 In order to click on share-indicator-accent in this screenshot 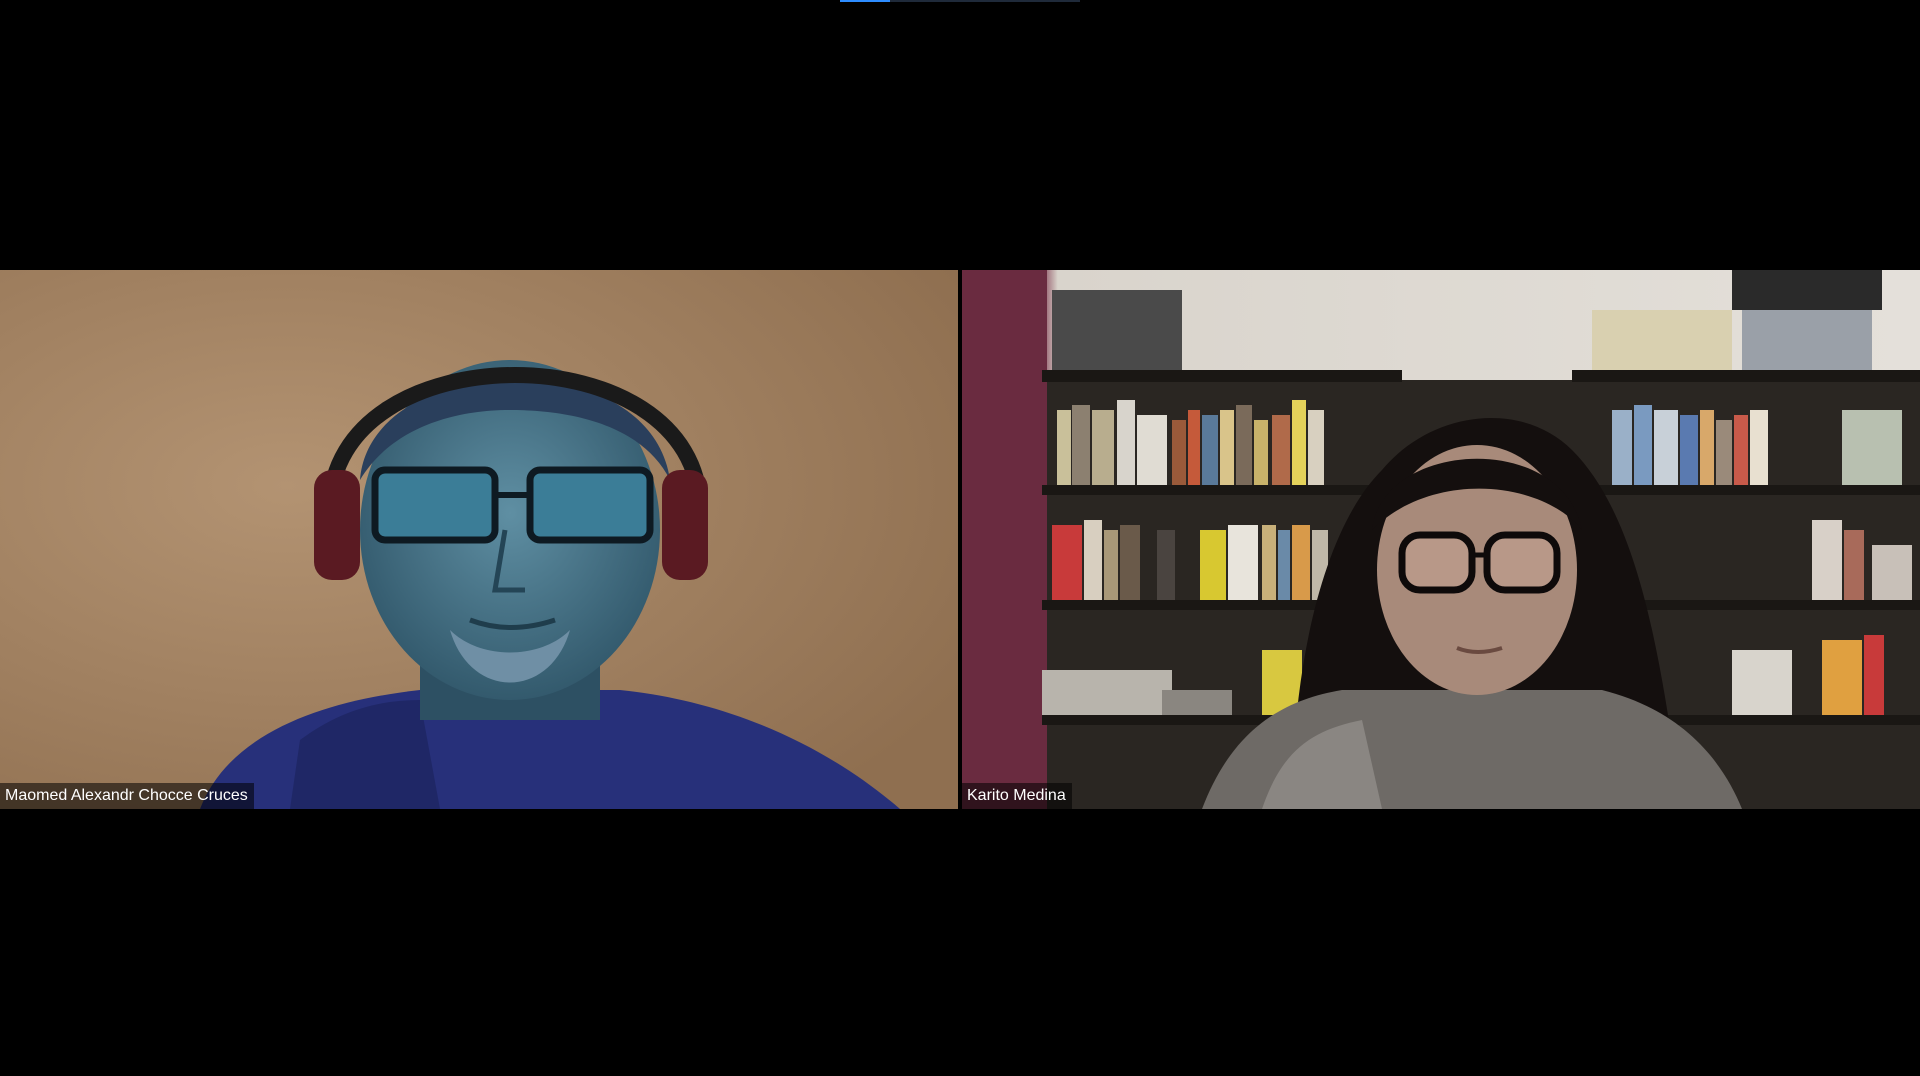, I will do `click(865, 1)`.